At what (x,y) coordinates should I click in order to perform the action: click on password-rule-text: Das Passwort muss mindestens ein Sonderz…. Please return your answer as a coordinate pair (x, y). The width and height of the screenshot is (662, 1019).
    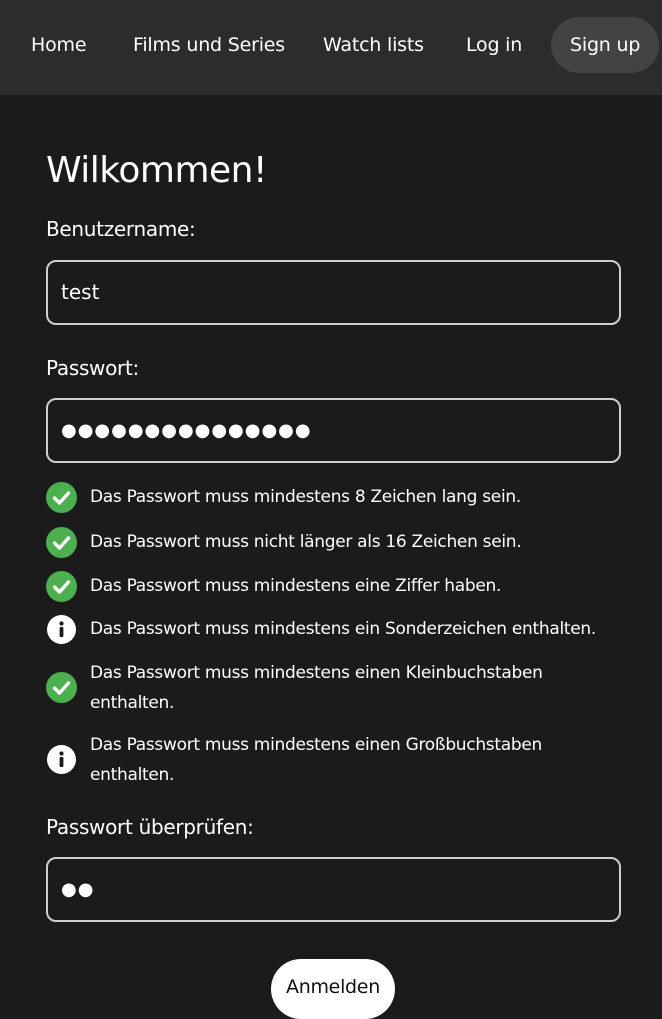
    Looking at the image, I should click on (343, 629).